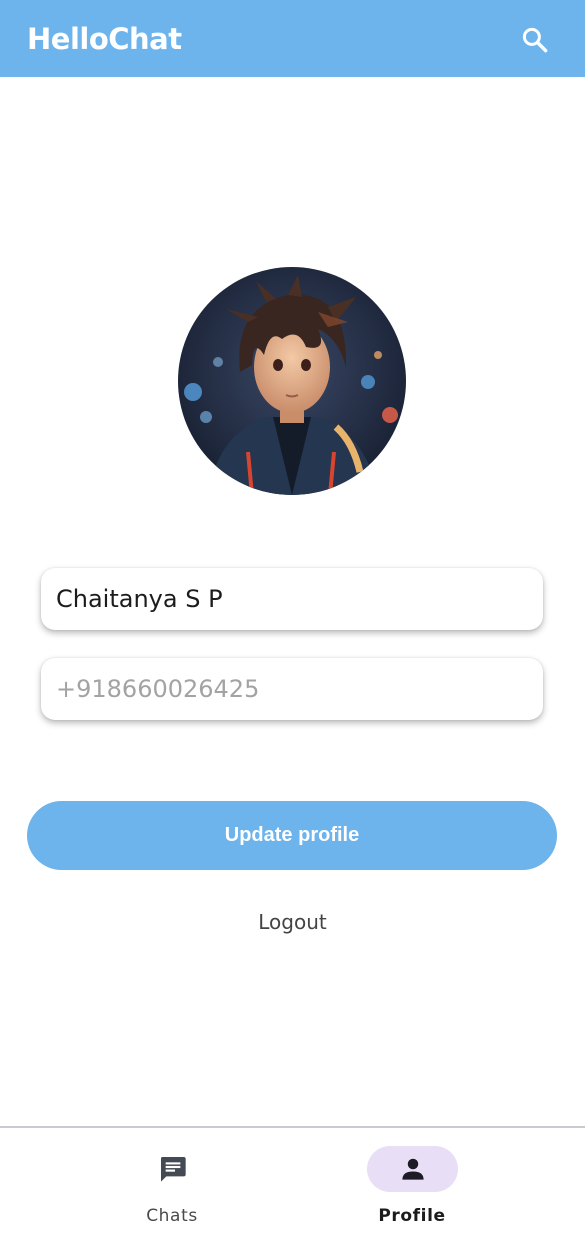  I want to click on logout-button: Logout, so click(292, 922).